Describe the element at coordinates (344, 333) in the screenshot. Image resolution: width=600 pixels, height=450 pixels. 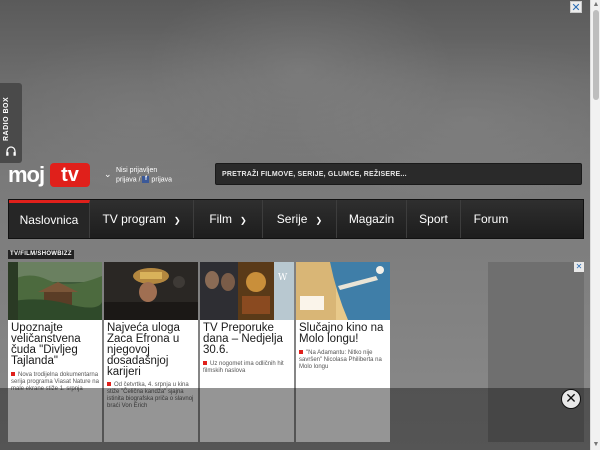
I see `article-title: Slučajno kino na Molo longu!` at that location.